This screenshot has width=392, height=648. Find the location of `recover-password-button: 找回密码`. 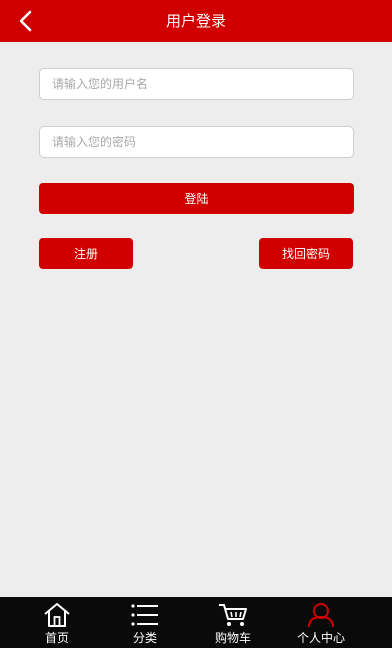

recover-password-button: 找回密码 is located at coordinates (306, 253).